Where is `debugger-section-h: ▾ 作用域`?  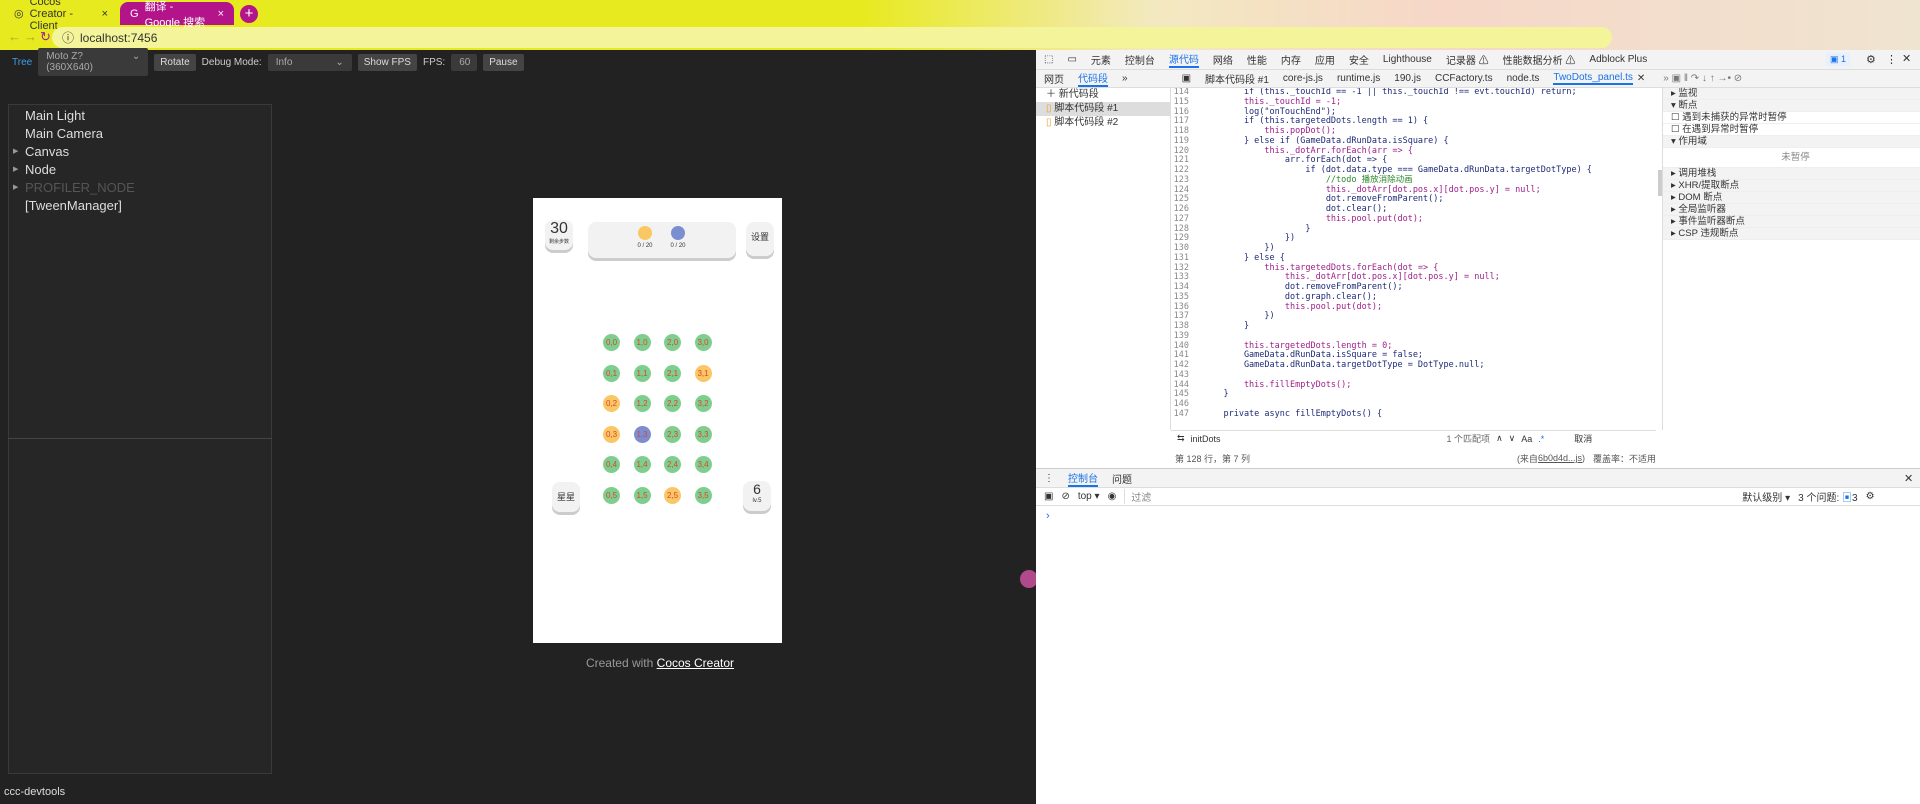 debugger-section-h: ▾ 作用域 is located at coordinates (1791, 142).